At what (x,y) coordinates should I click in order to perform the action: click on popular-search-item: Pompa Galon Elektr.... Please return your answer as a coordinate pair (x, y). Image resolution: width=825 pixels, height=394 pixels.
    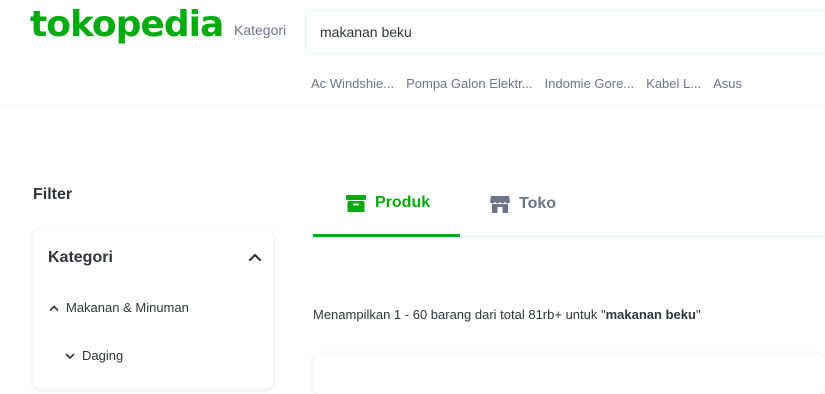
    Looking at the image, I should click on (469, 83).